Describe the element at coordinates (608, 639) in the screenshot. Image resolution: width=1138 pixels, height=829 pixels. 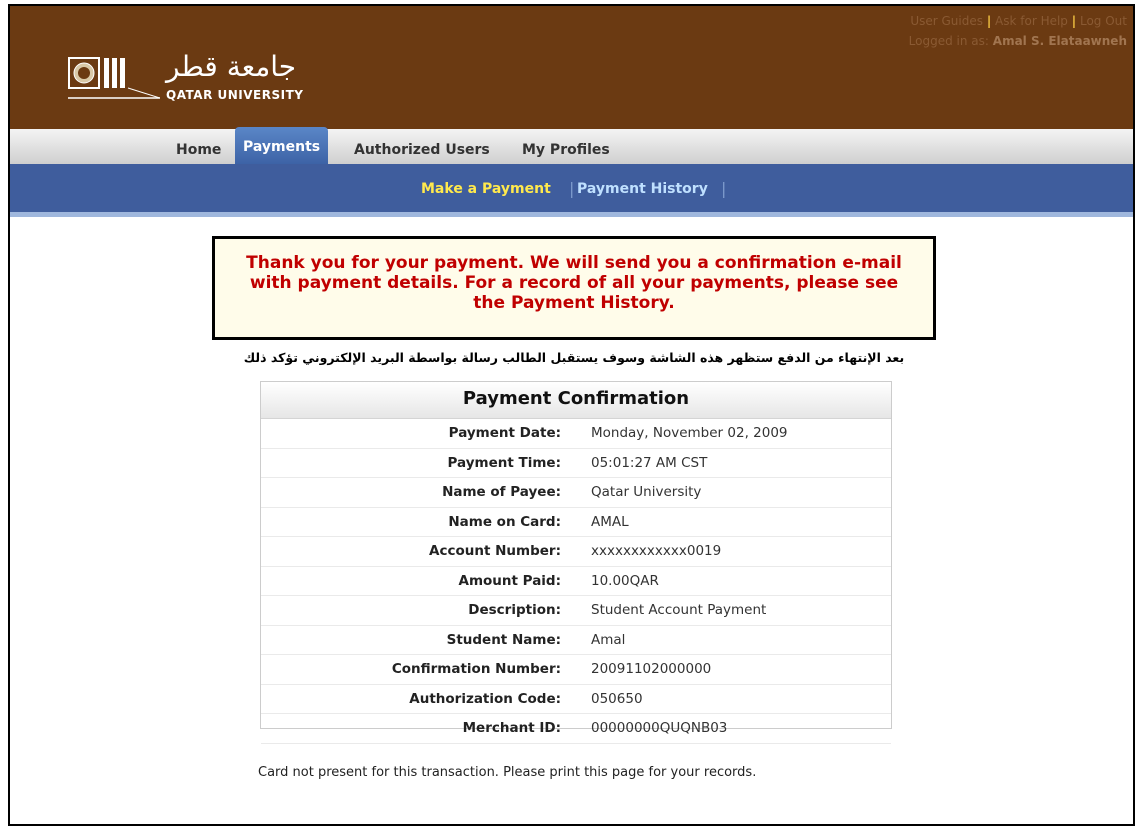
I see `confirmation-value: Amal` at that location.